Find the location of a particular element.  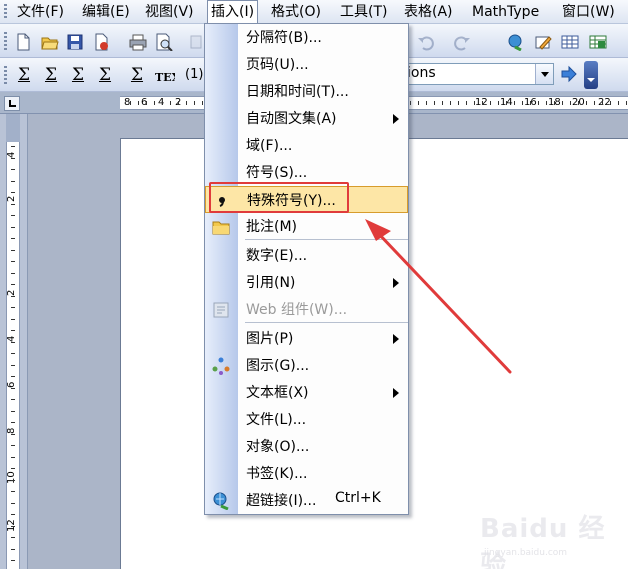

watermark-url: jingyan.baidu.com is located at coordinates (526, 553).